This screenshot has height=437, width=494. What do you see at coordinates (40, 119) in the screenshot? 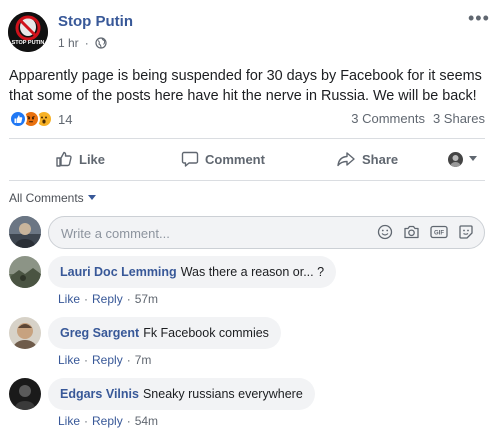
I see `reactions-summary: 14` at bounding box center [40, 119].